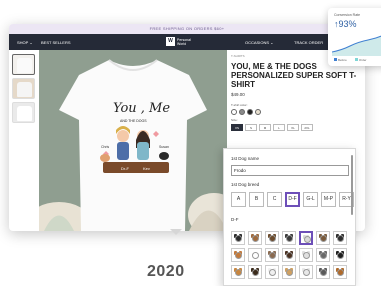 The image size is (381, 286). I want to click on panel-scrollbar, so click(352, 185).